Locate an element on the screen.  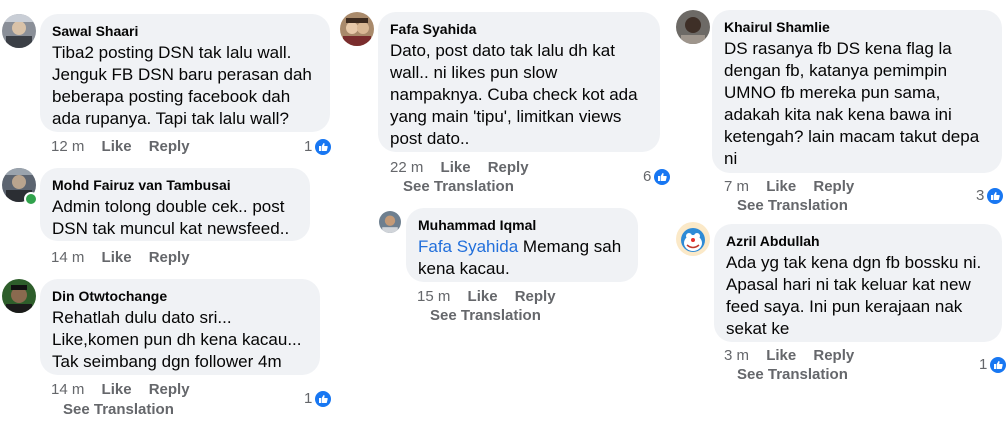
reaction-number: 3 is located at coordinates (980, 195).